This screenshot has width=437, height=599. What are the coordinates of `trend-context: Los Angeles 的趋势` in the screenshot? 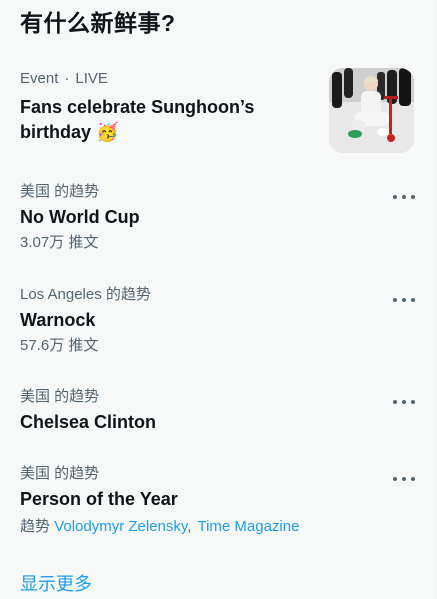 It's located at (85, 294).